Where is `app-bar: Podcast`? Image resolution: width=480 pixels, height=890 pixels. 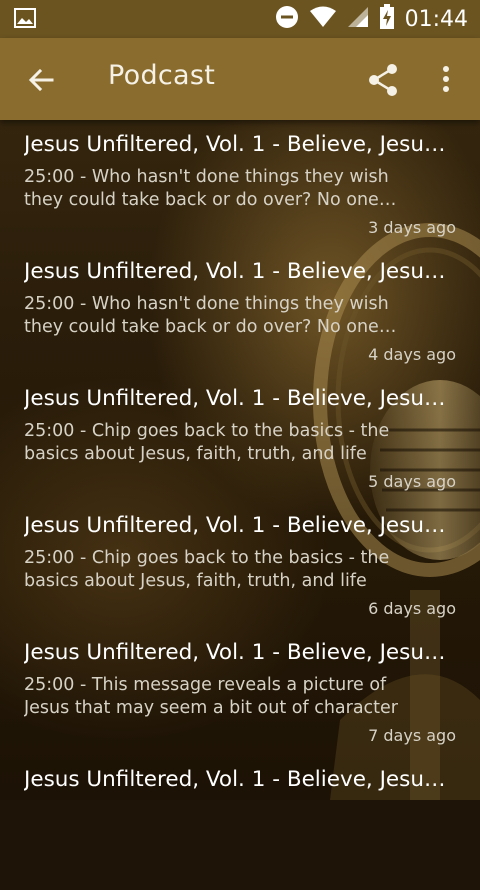
app-bar: Podcast is located at coordinates (240, 79).